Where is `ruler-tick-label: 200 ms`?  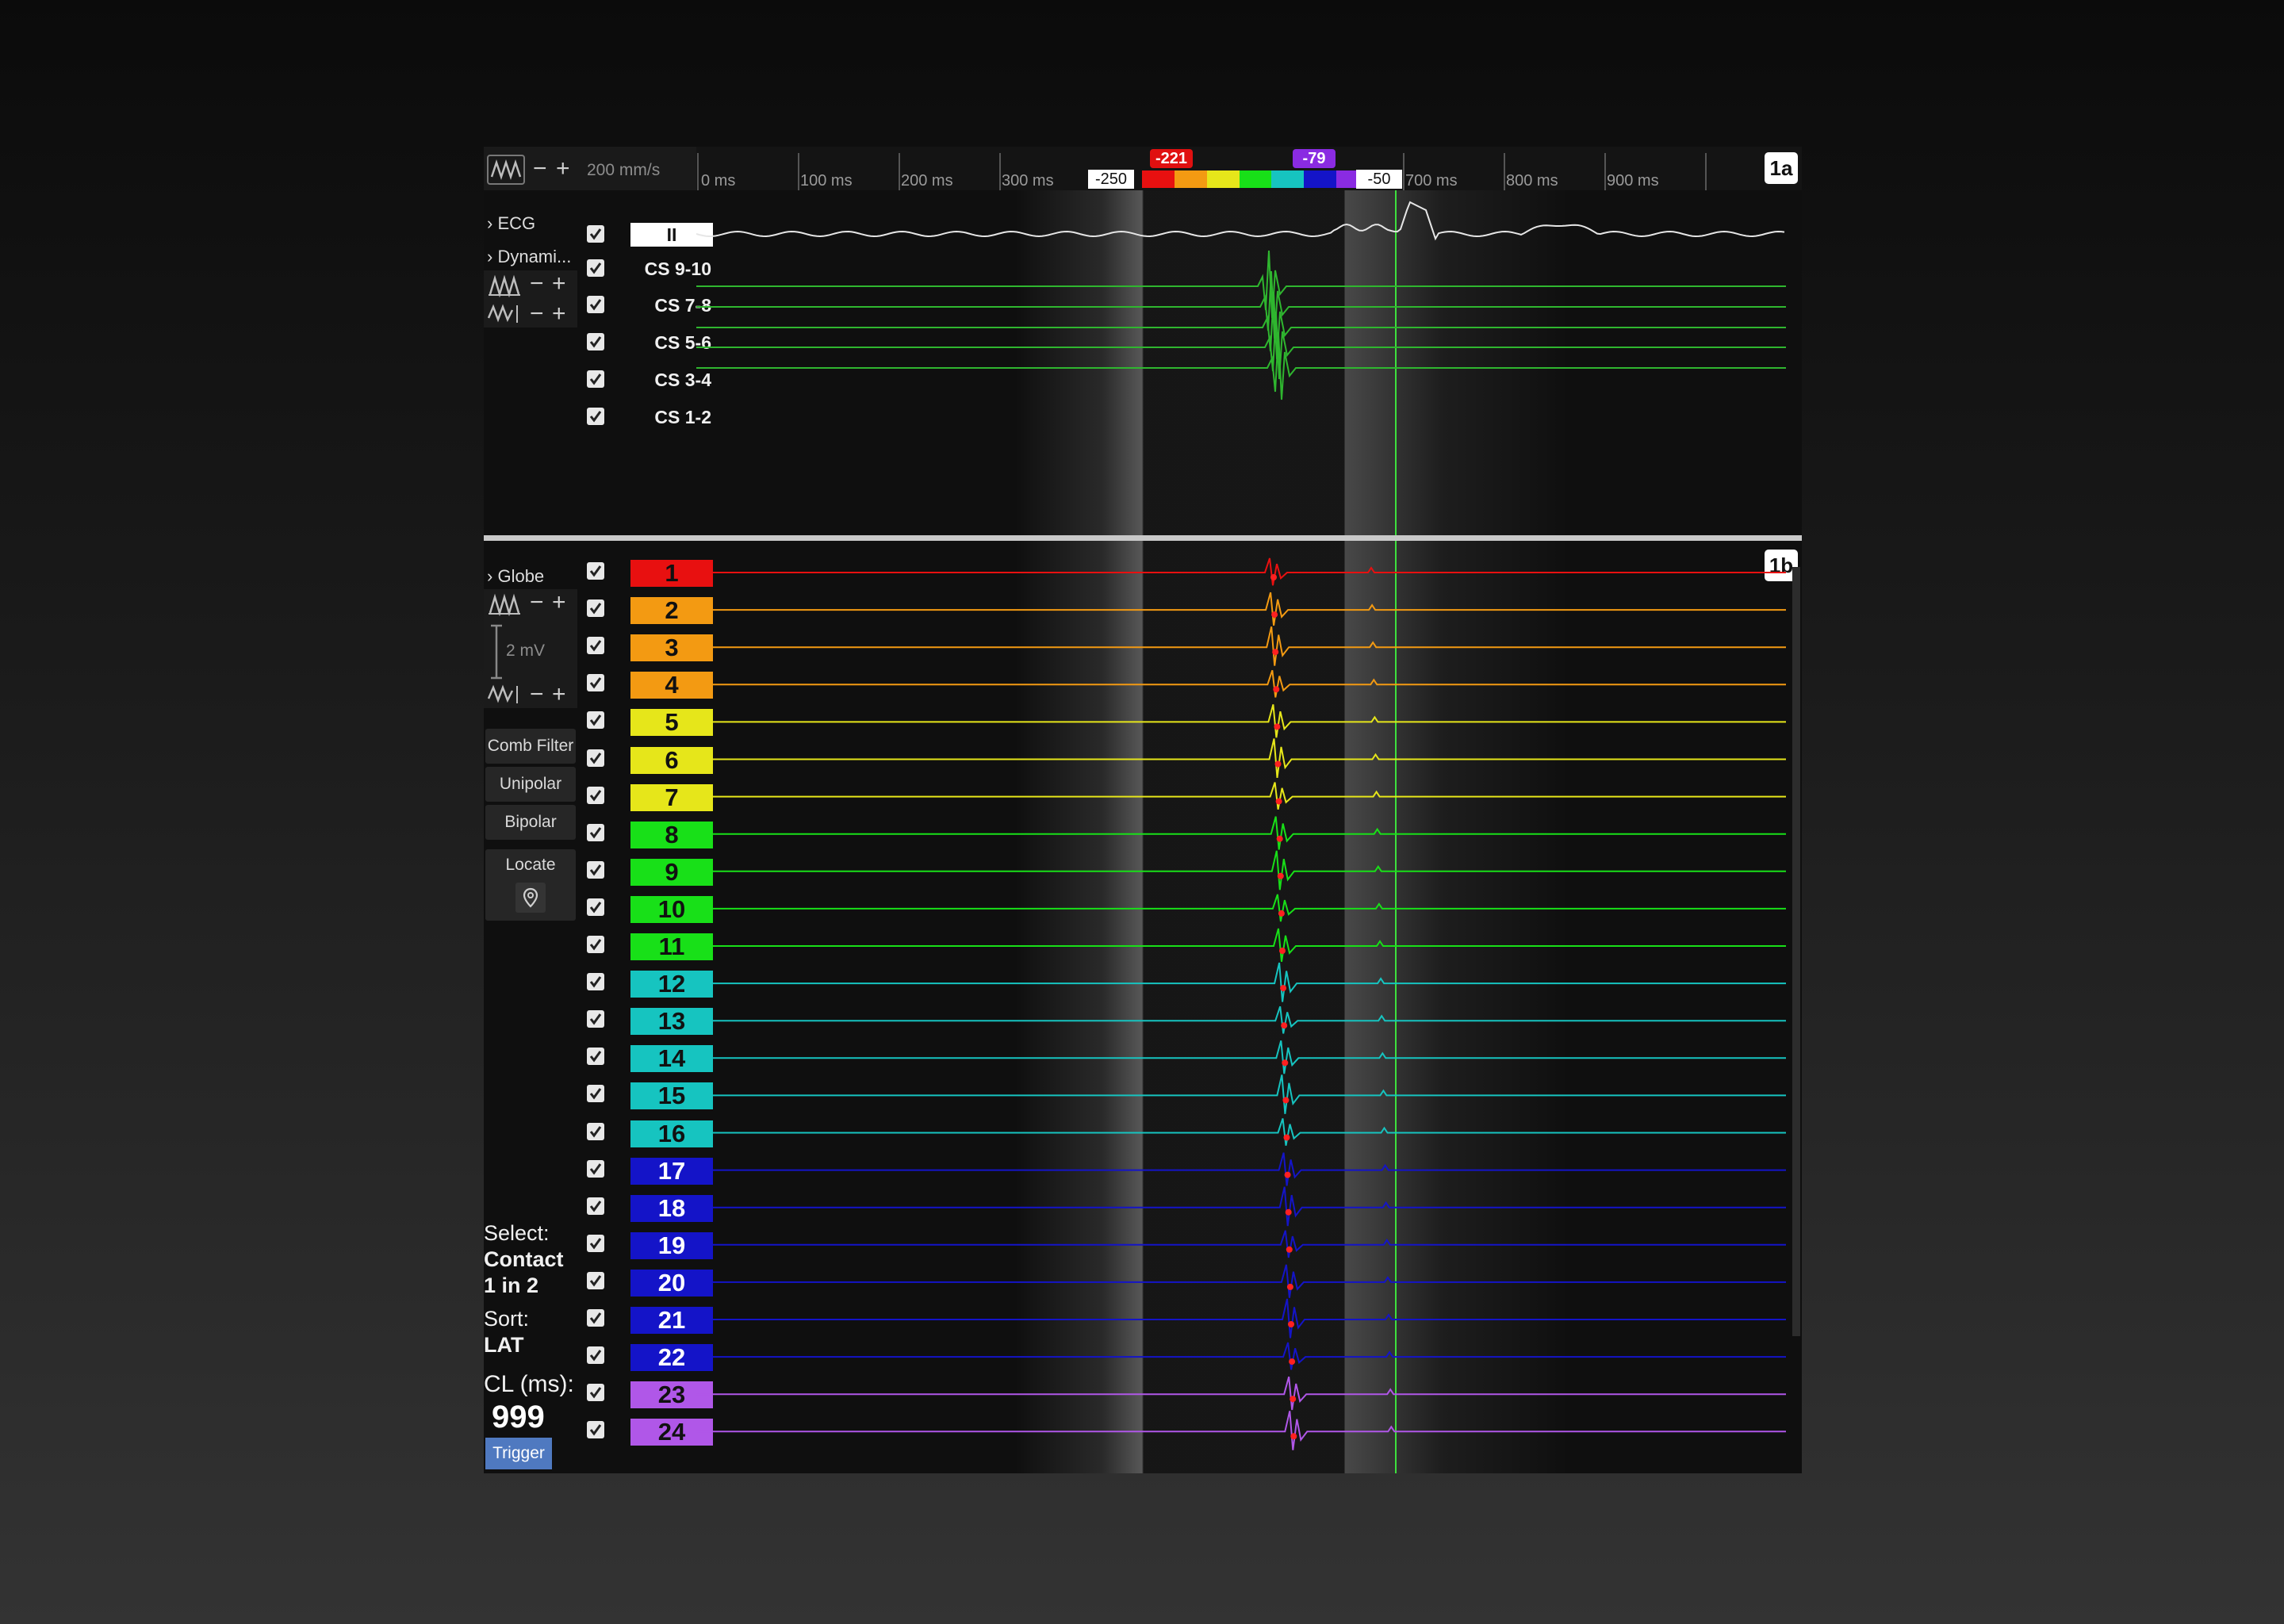 ruler-tick-label: 200 ms is located at coordinates (927, 181).